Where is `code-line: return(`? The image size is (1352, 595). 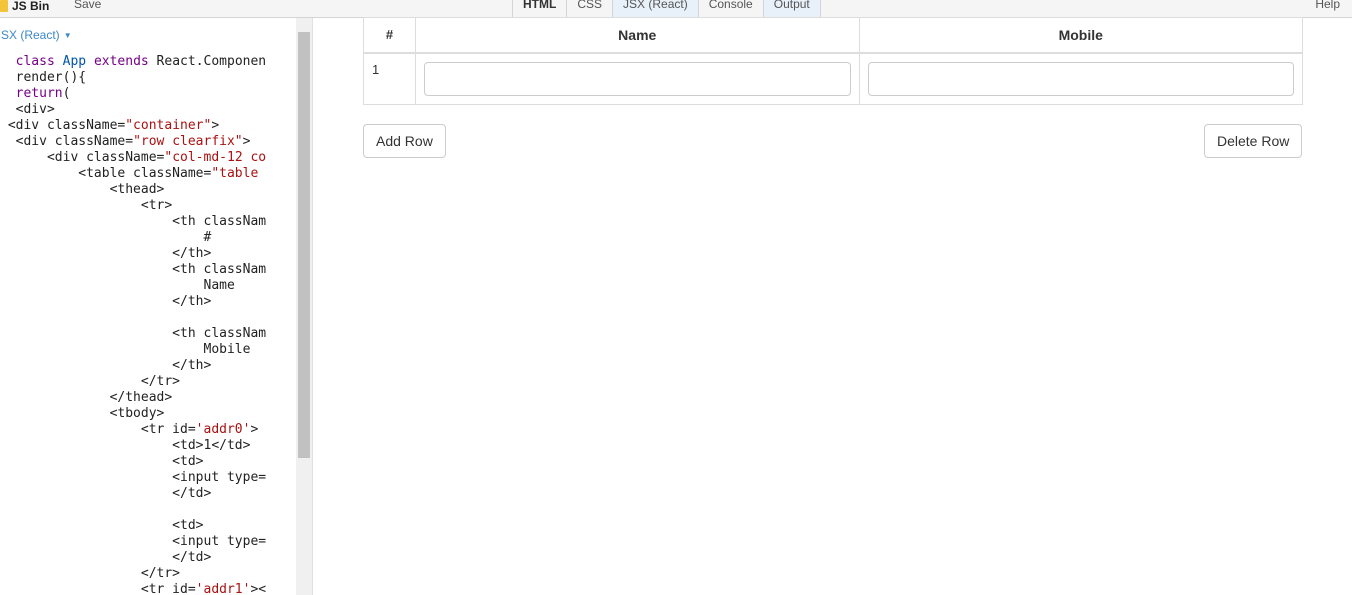
code-line: return( is located at coordinates (43, 93).